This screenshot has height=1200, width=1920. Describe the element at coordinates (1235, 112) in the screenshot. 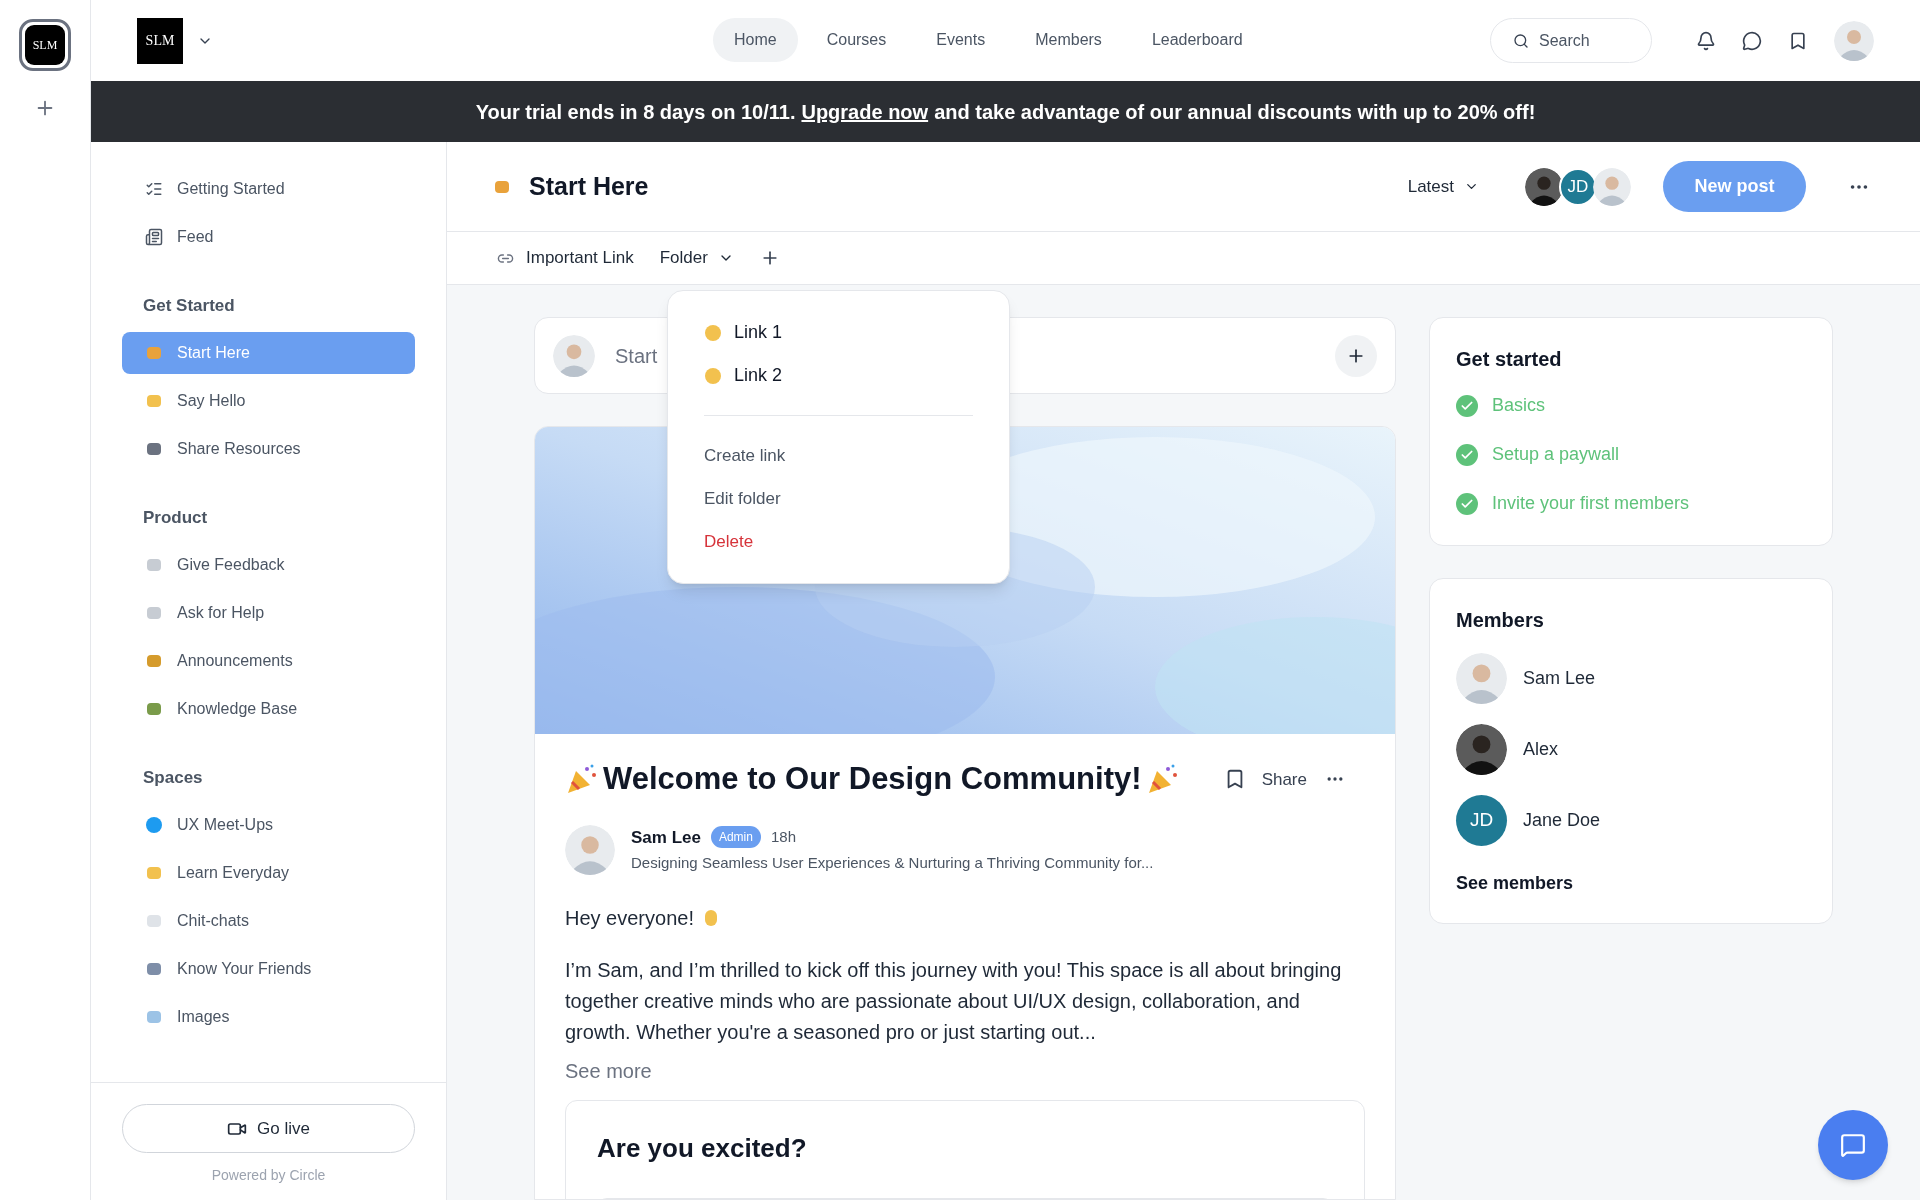

I see `banner-text: and take advantage of our annual discounts with up to 20% off!` at that location.